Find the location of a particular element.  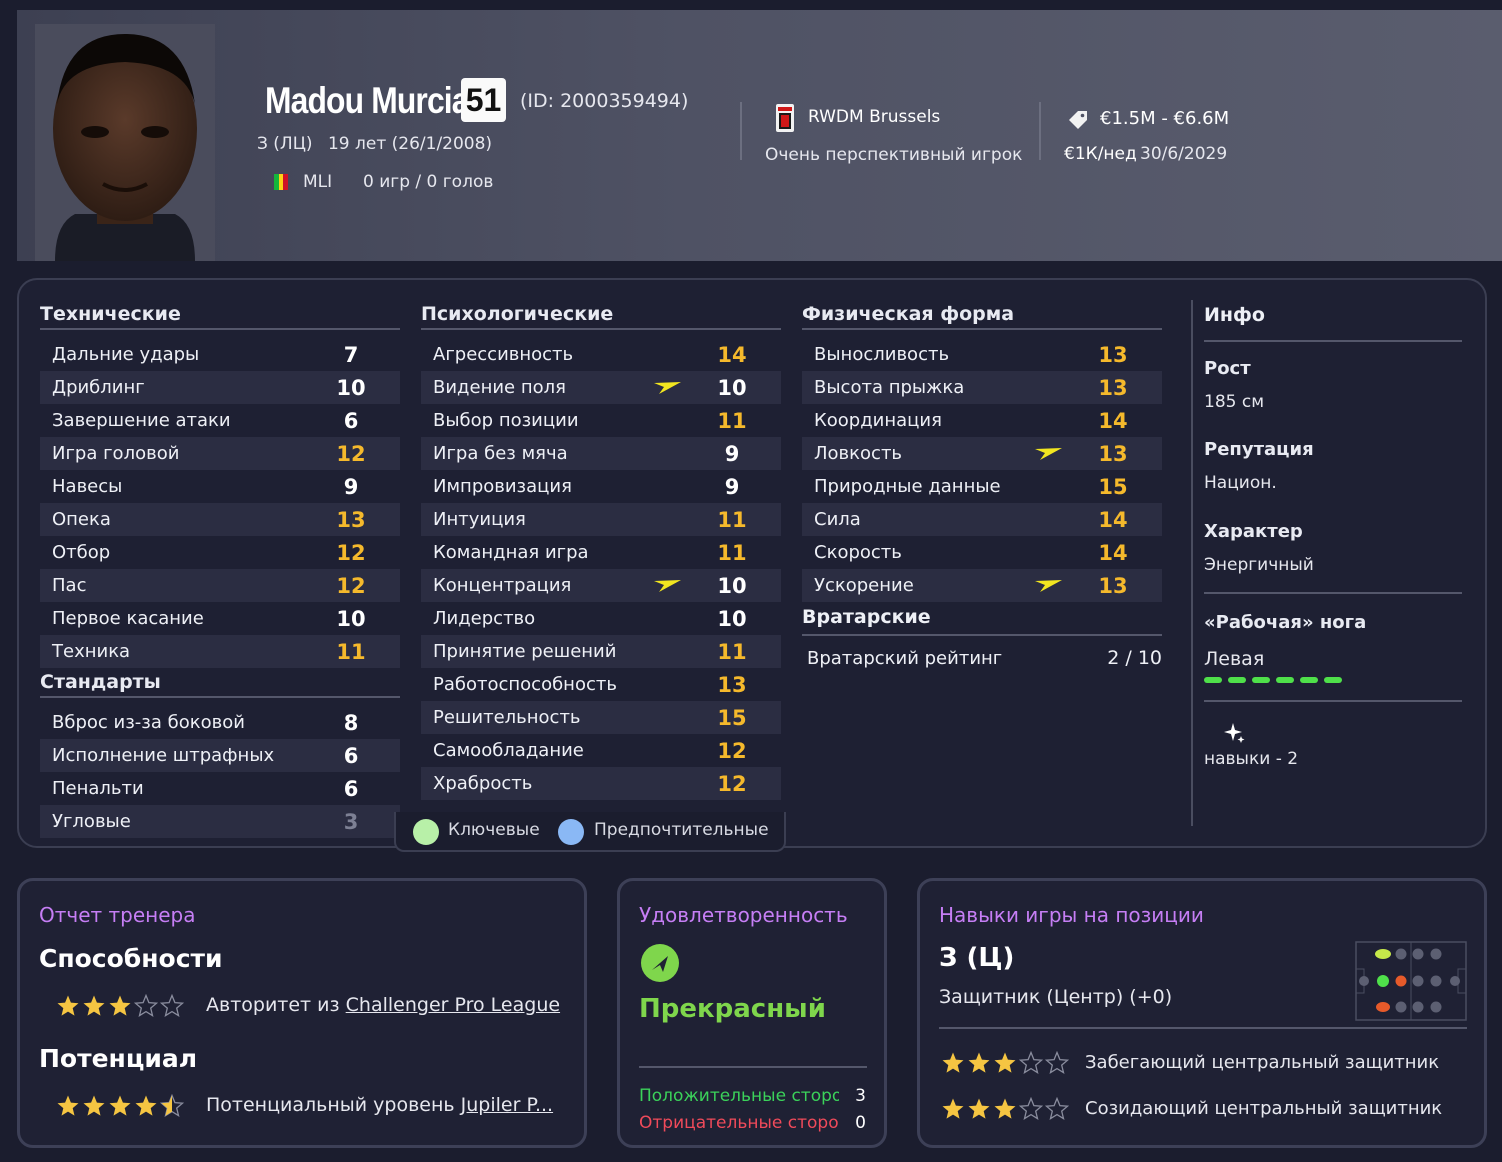

attribute-row: Угловые 3 is located at coordinates (220, 821).